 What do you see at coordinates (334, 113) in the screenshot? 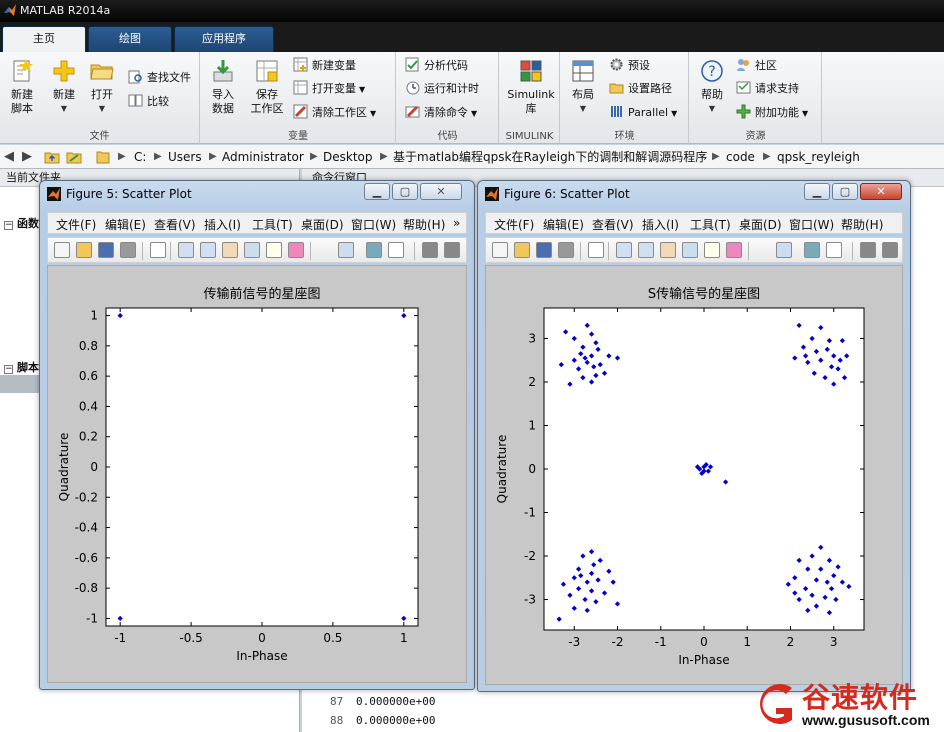
I see `clear-workspace-button: 清除工作区 ▼` at bounding box center [334, 113].